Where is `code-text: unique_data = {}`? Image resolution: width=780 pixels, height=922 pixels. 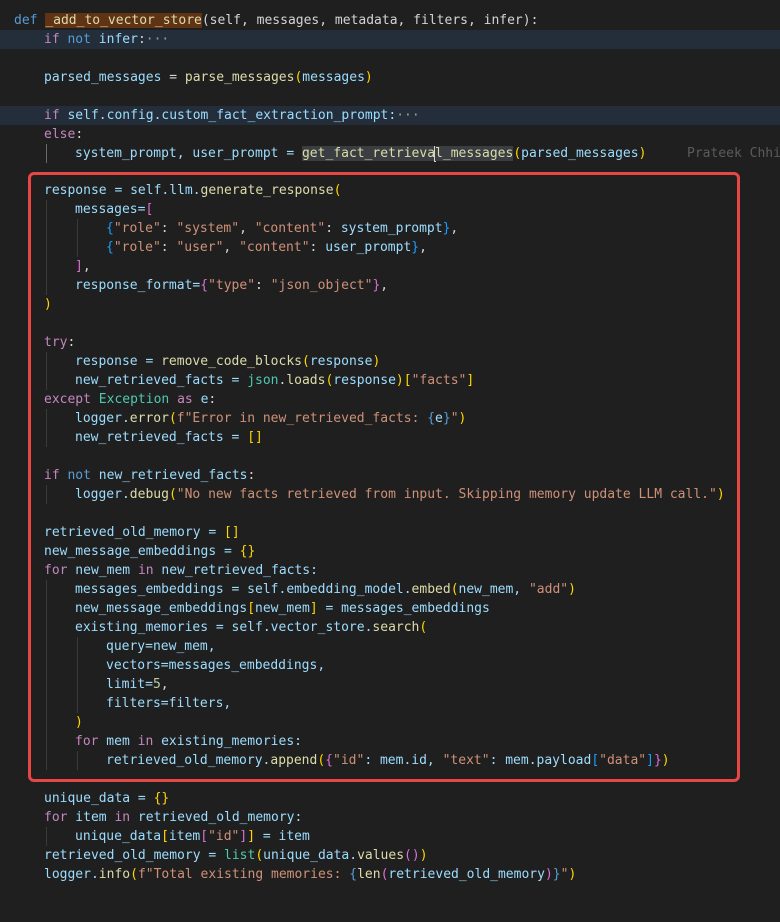 code-text: unique_data = {} is located at coordinates (106, 798).